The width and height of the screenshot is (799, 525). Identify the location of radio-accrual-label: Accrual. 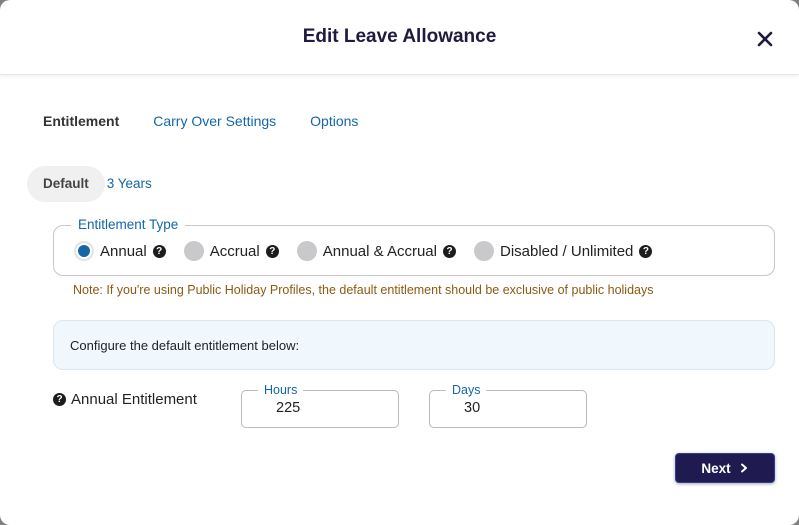
(234, 251).